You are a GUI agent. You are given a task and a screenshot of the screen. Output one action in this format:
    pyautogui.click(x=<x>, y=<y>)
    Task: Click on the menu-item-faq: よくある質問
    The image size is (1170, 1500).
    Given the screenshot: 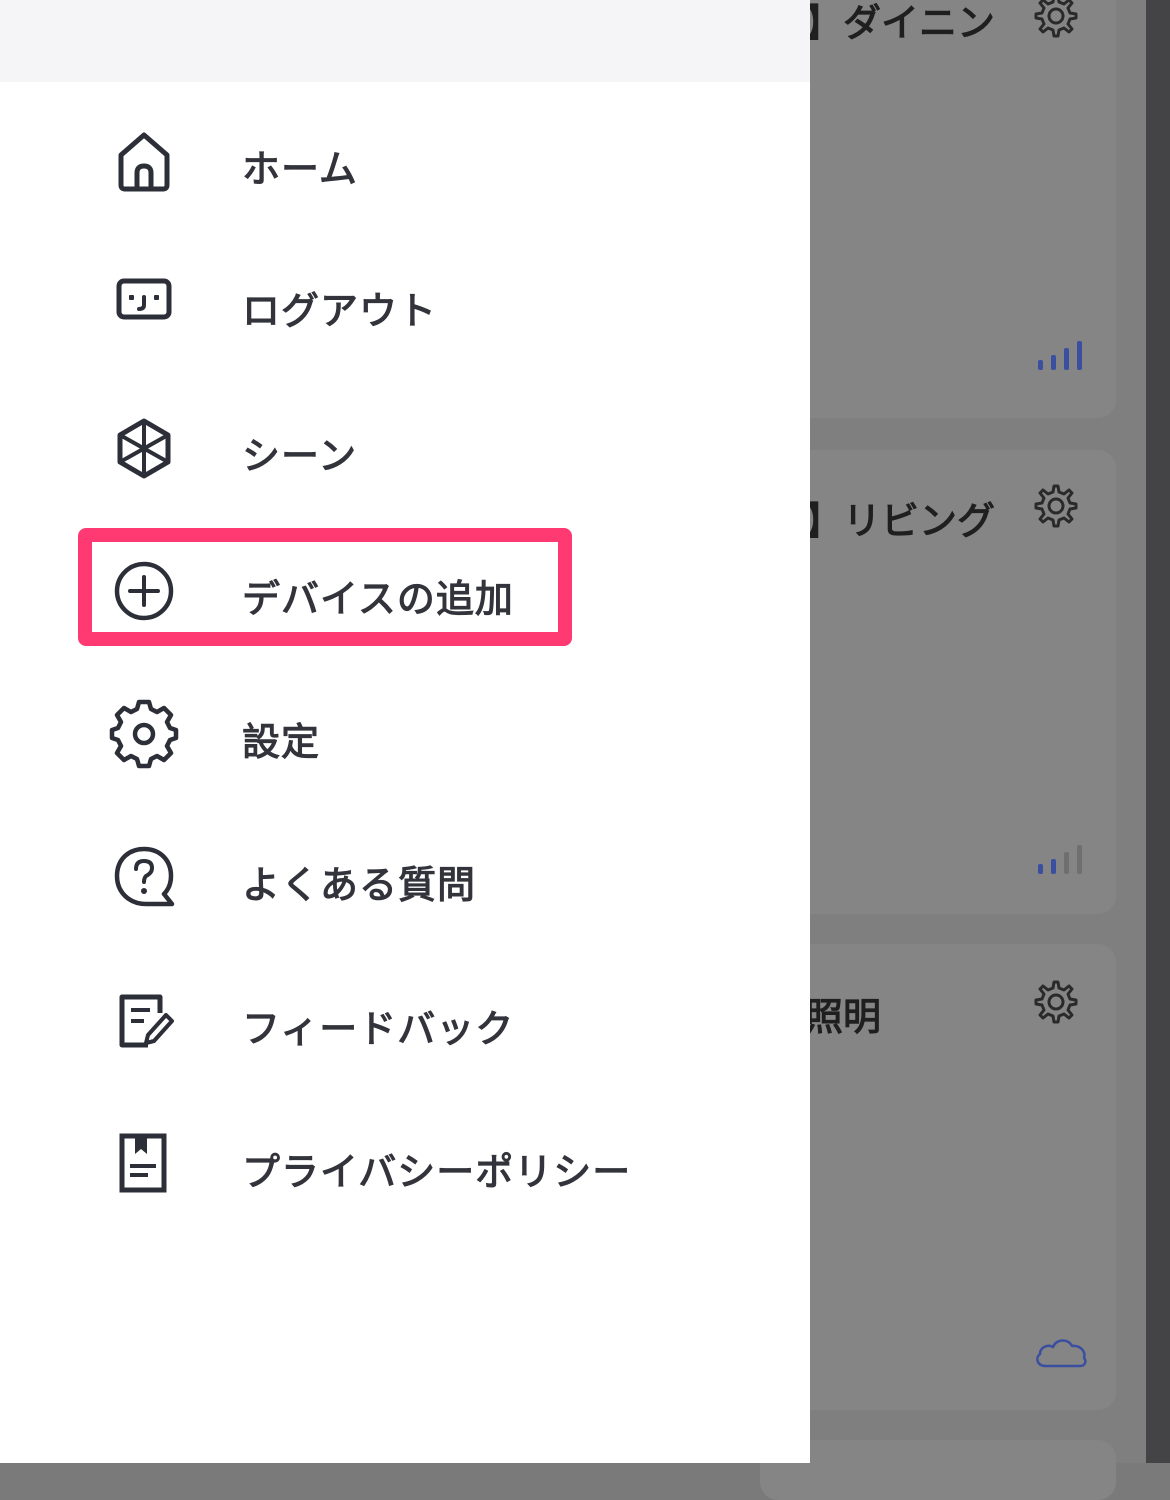 What is the action you would take?
    pyautogui.click(x=405, y=871)
    